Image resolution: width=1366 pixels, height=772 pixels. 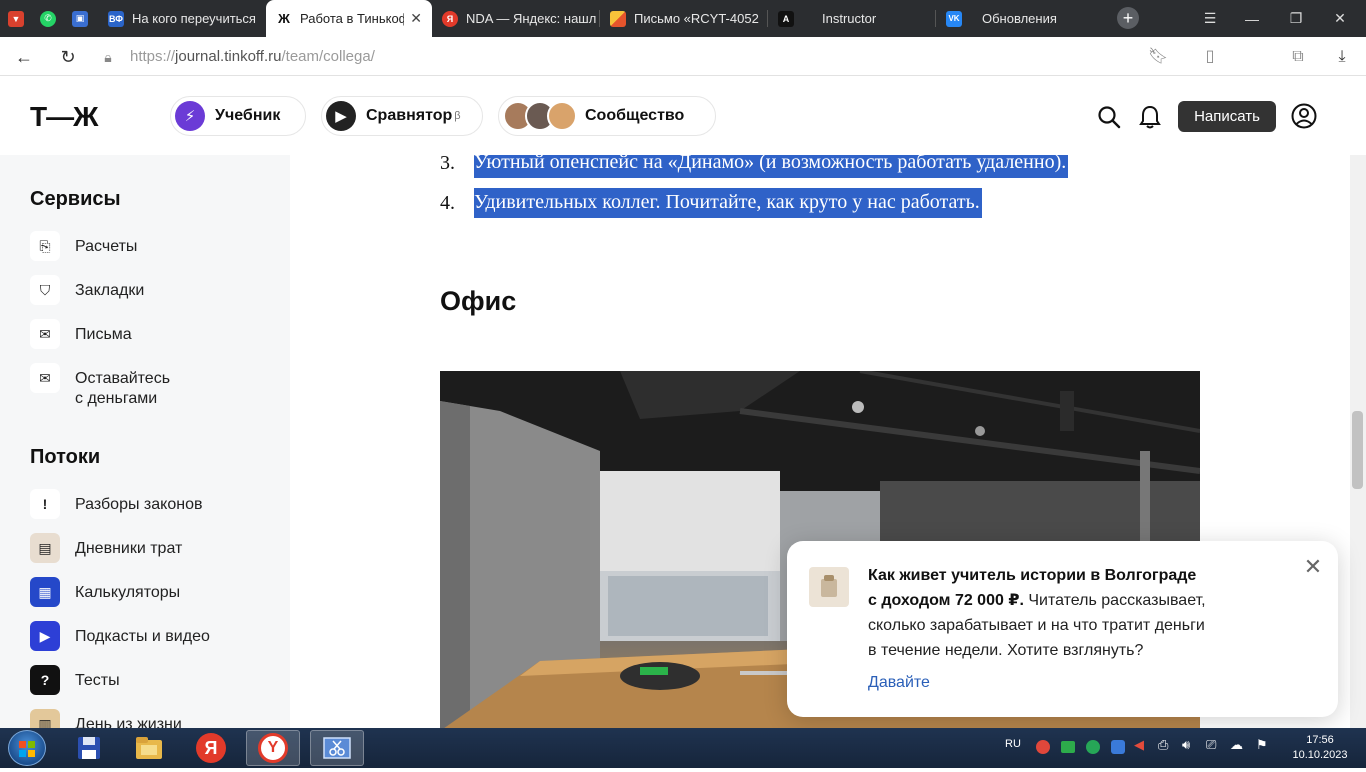 I want to click on url-field: https://journal.tinkoff.ru/team/collega/, so click(x=252, y=56).